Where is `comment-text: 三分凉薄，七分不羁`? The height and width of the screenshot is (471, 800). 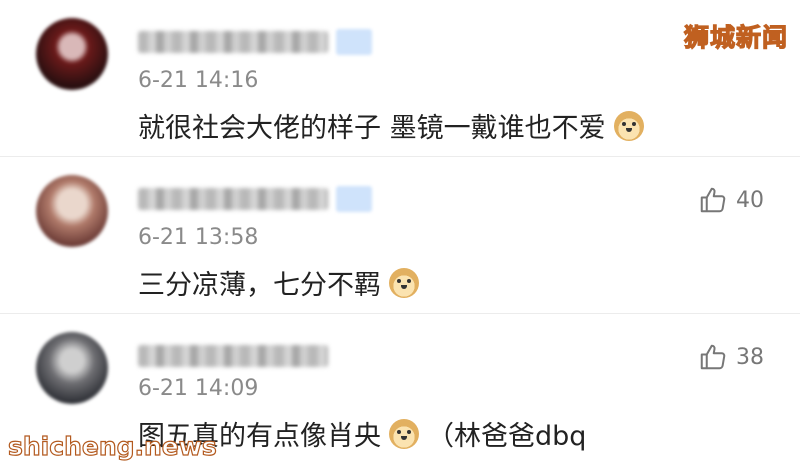 comment-text: 三分凉薄，七分不羁 is located at coordinates (282, 282).